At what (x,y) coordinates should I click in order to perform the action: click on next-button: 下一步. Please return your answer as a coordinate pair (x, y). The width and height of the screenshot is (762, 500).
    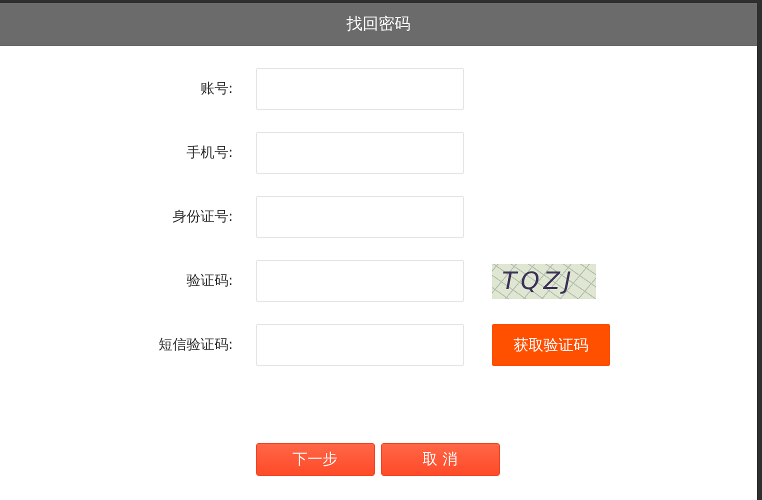
    Looking at the image, I should click on (315, 459).